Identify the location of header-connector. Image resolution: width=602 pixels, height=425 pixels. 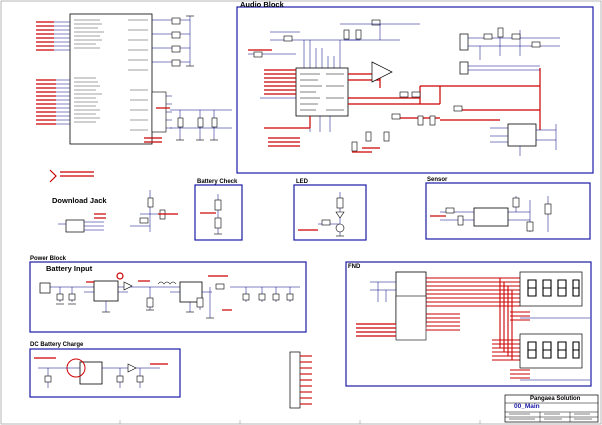
(300, 380).